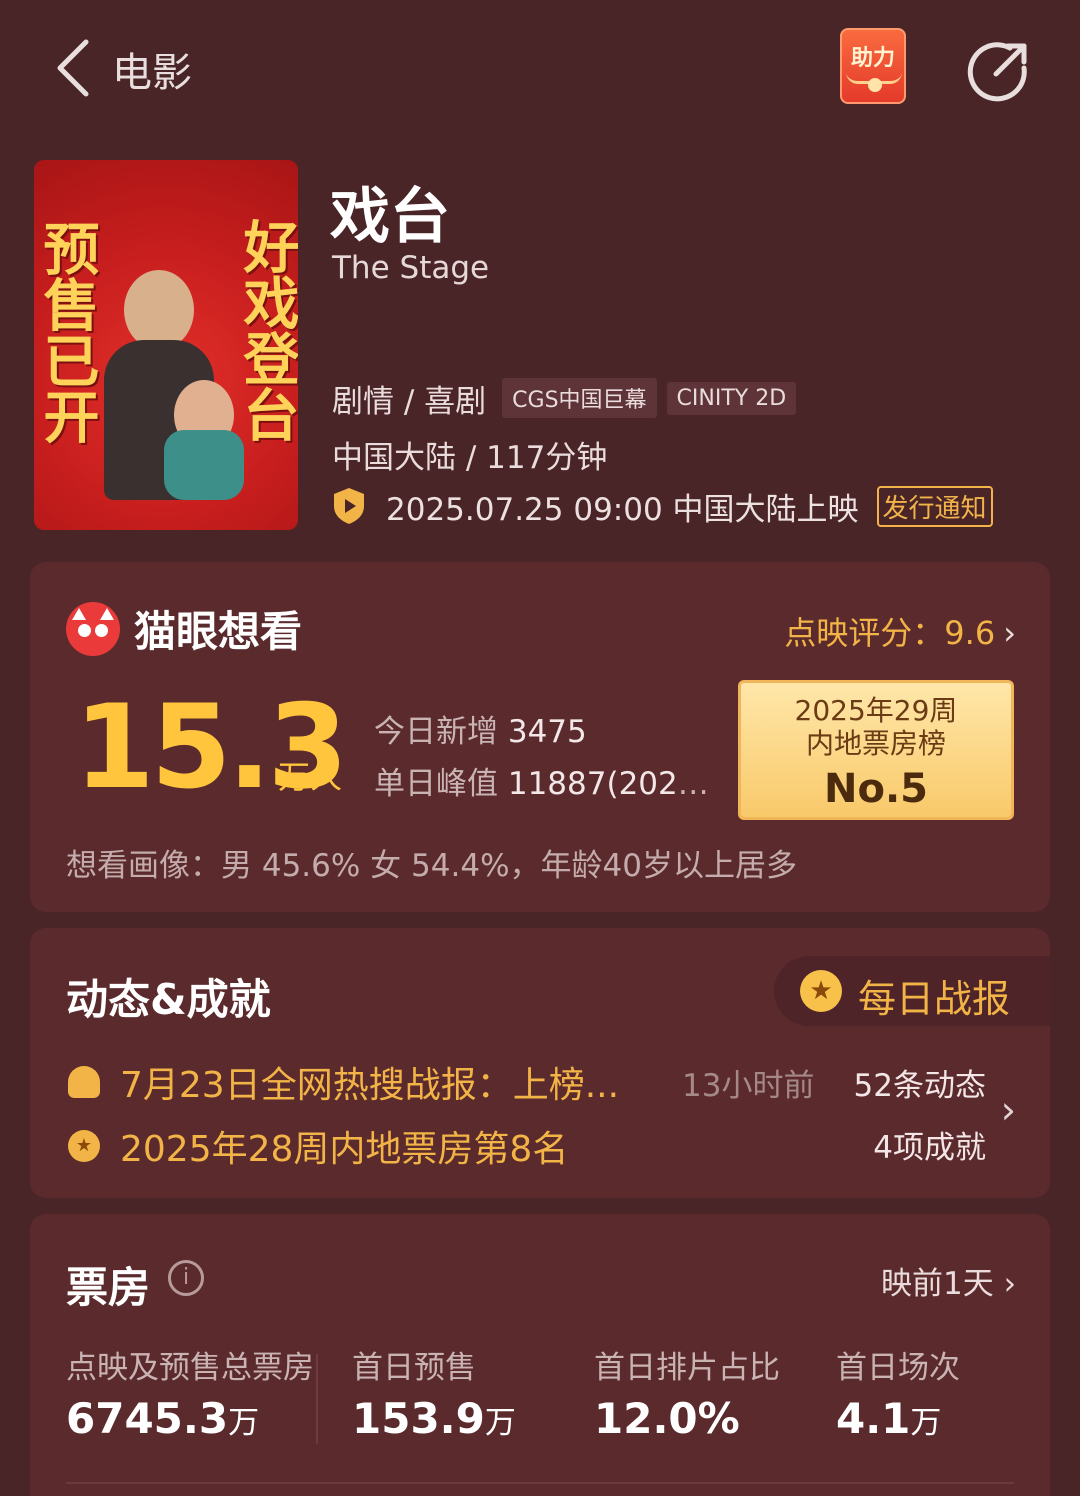 This screenshot has height=1496, width=1080. I want to click on info-icon: i, so click(186, 1278).